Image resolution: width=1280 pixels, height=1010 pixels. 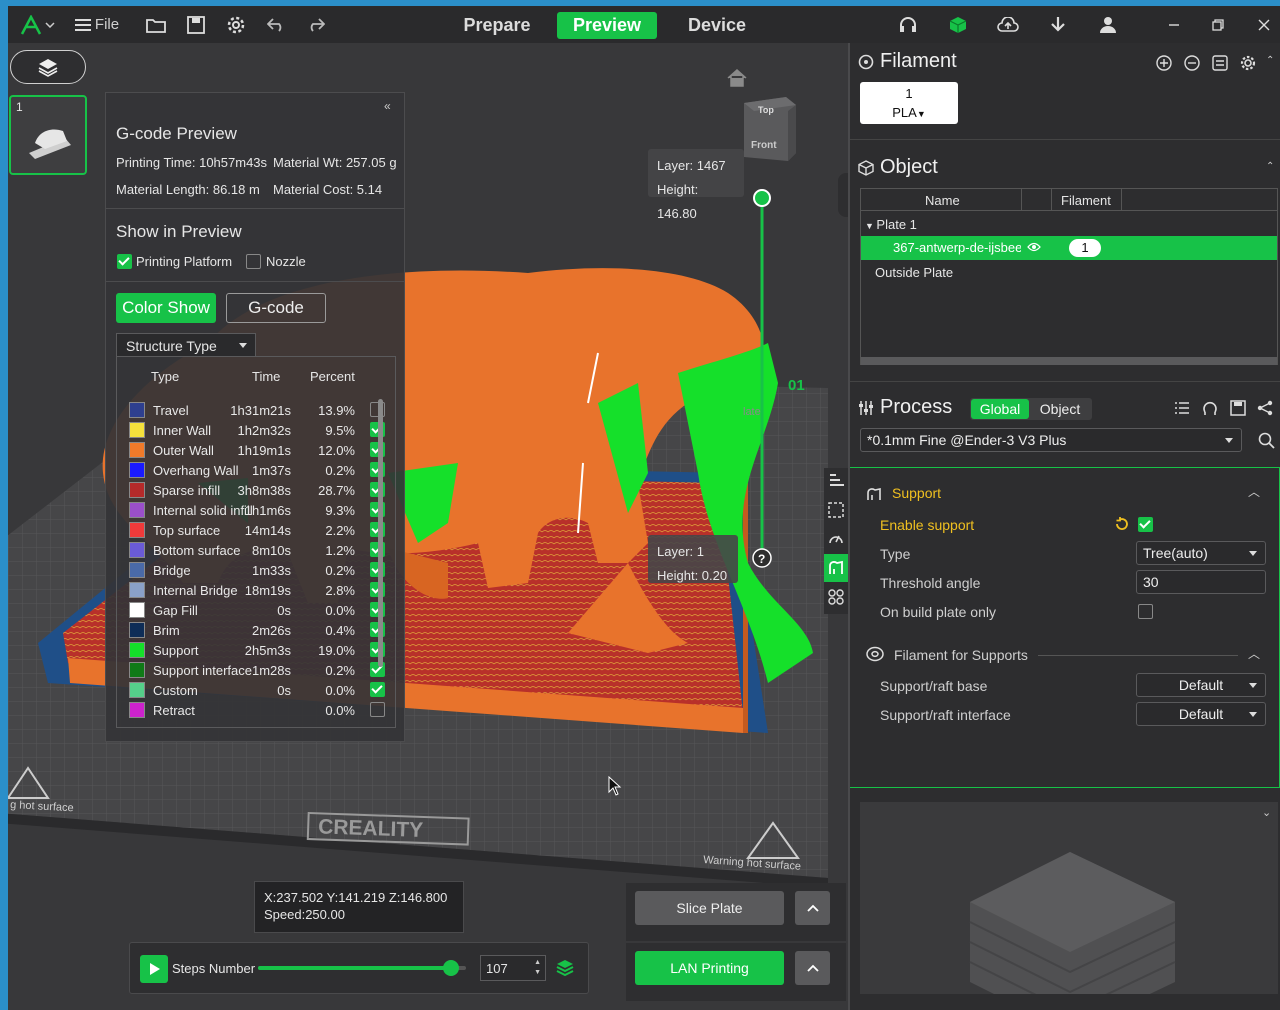 I want to click on build-plate-only-checkbox, so click(x=1145, y=611).